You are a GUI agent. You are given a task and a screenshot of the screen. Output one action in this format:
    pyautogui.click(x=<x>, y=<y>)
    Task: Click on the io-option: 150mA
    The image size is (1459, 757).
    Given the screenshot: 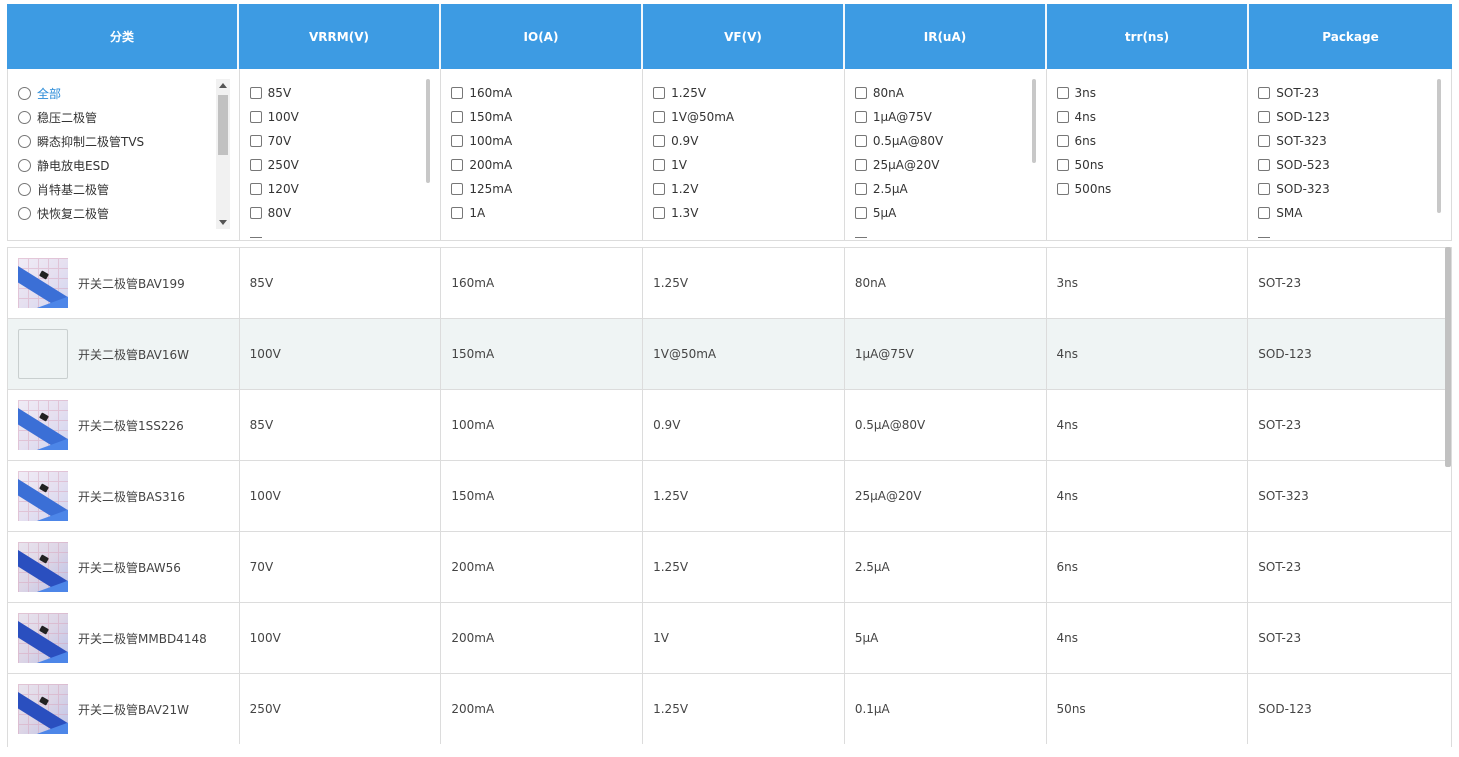 What is the action you would take?
    pyautogui.click(x=546, y=117)
    